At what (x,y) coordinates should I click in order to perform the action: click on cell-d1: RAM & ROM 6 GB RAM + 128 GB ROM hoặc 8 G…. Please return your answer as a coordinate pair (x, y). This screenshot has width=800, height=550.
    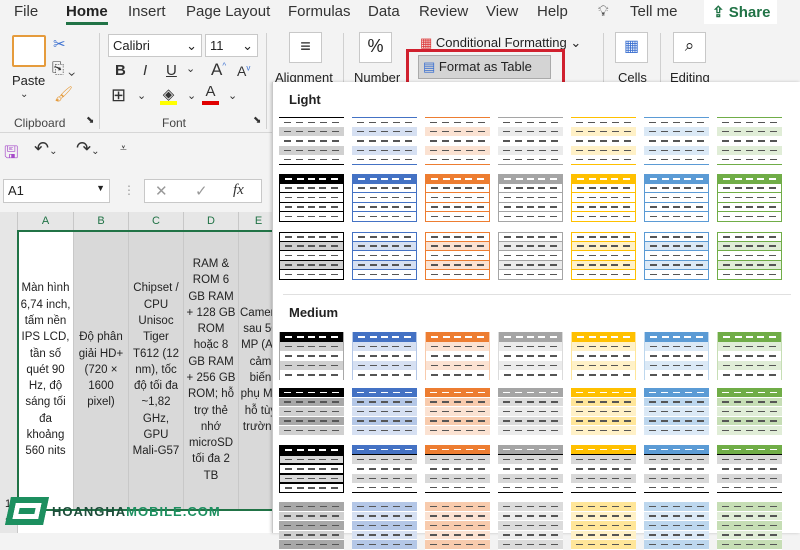
    Looking at the image, I should click on (211, 370).